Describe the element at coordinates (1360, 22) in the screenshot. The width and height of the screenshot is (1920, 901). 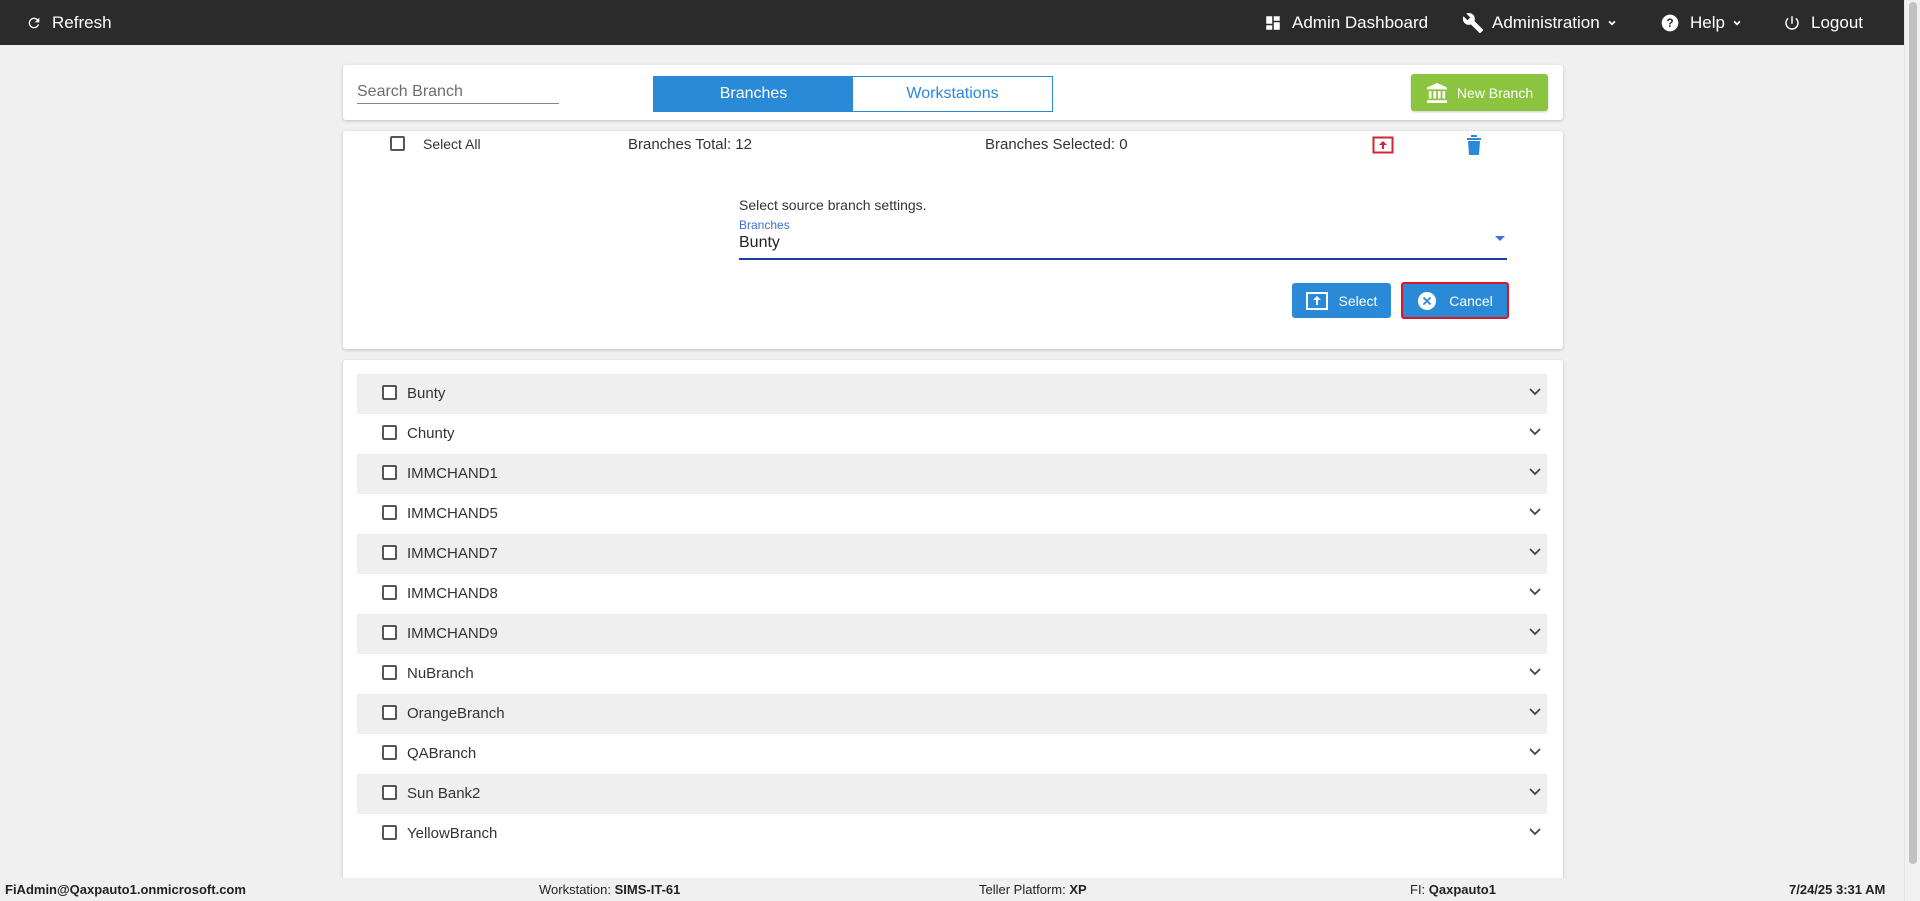
I see `admin-dashboard-label: Admin Dashboard` at that location.